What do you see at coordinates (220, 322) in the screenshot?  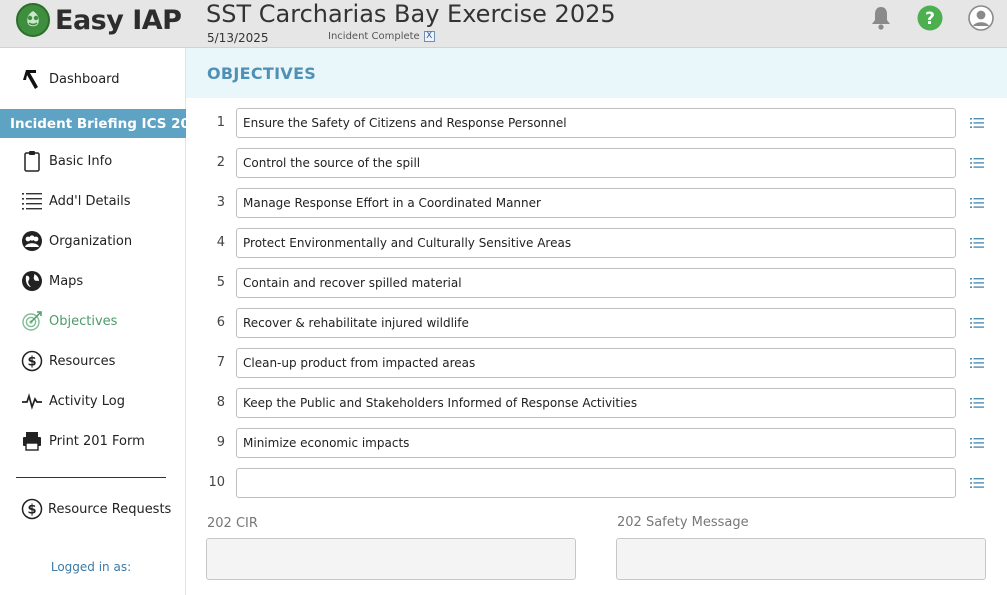 I see `objective-number: 6` at bounding box center [220, 322].